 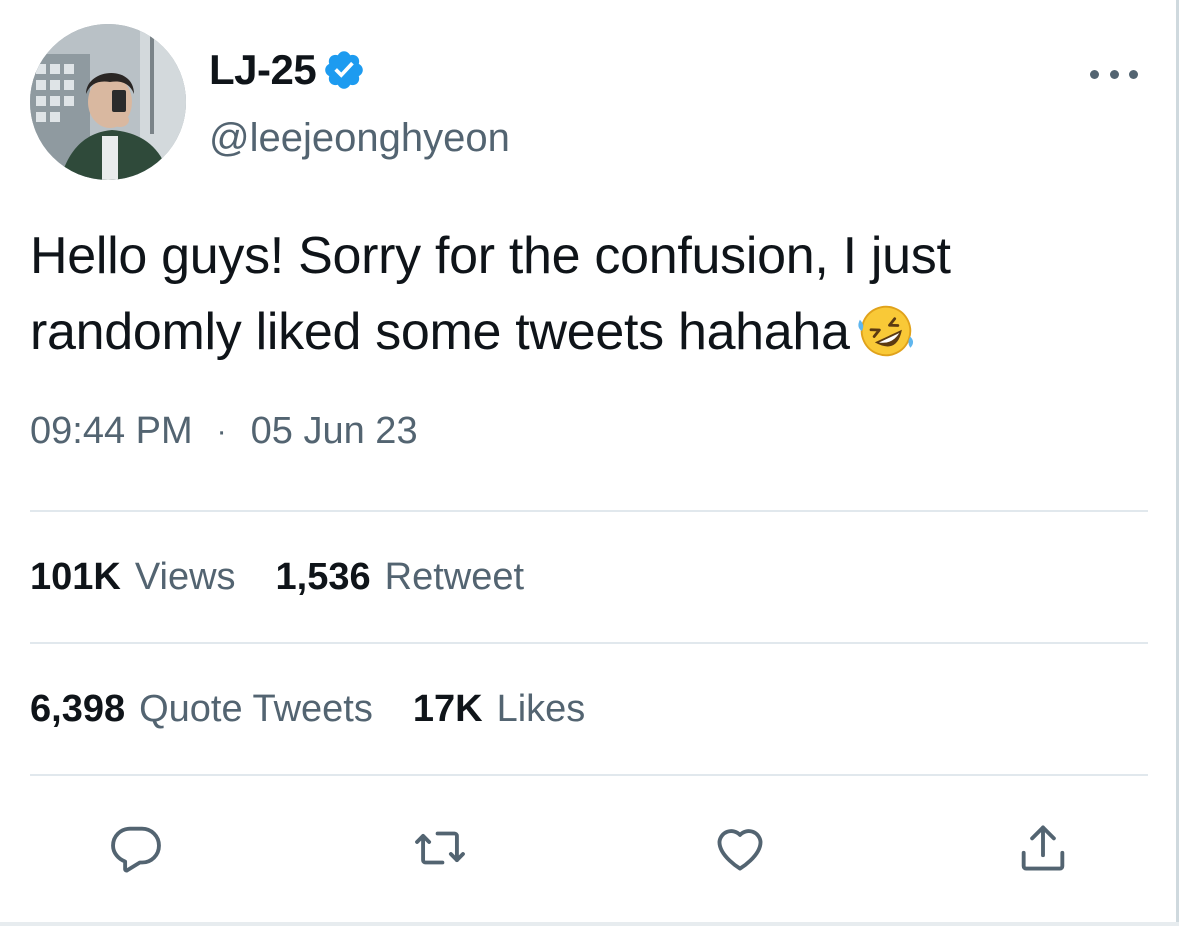 I want to click on avatar, so click(x=108, y=102).